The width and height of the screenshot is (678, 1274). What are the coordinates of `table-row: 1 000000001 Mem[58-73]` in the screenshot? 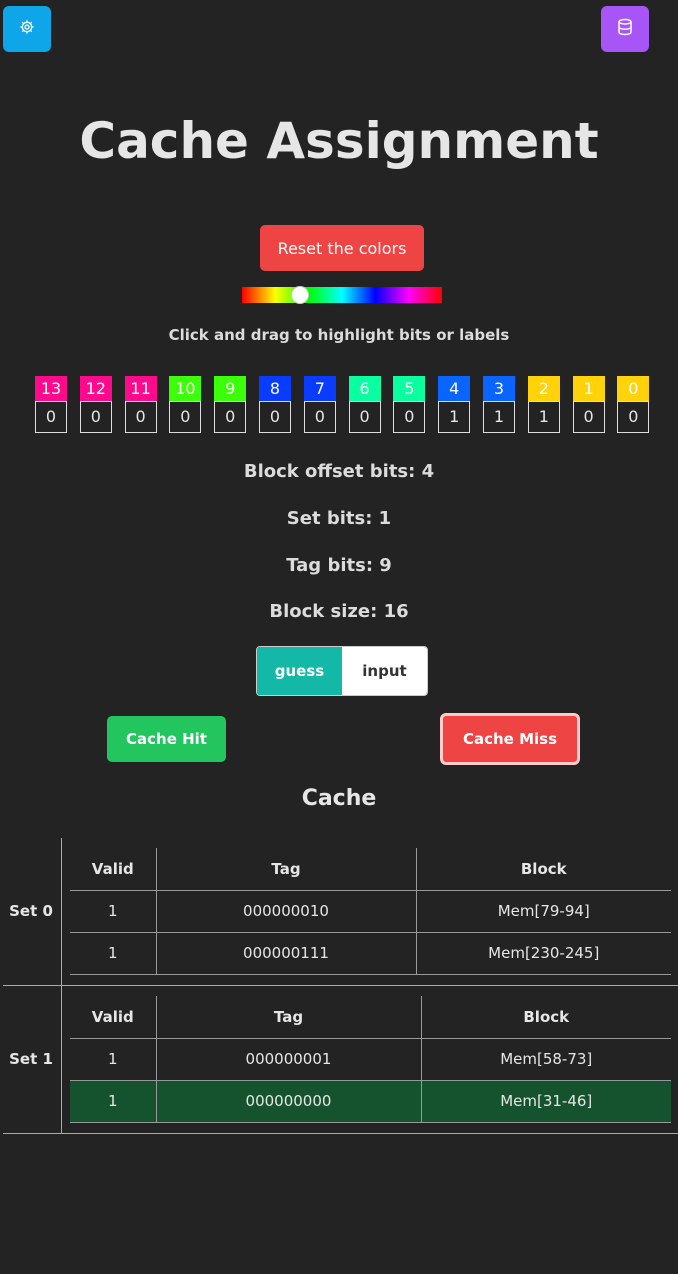 It's located at (370, 1059).